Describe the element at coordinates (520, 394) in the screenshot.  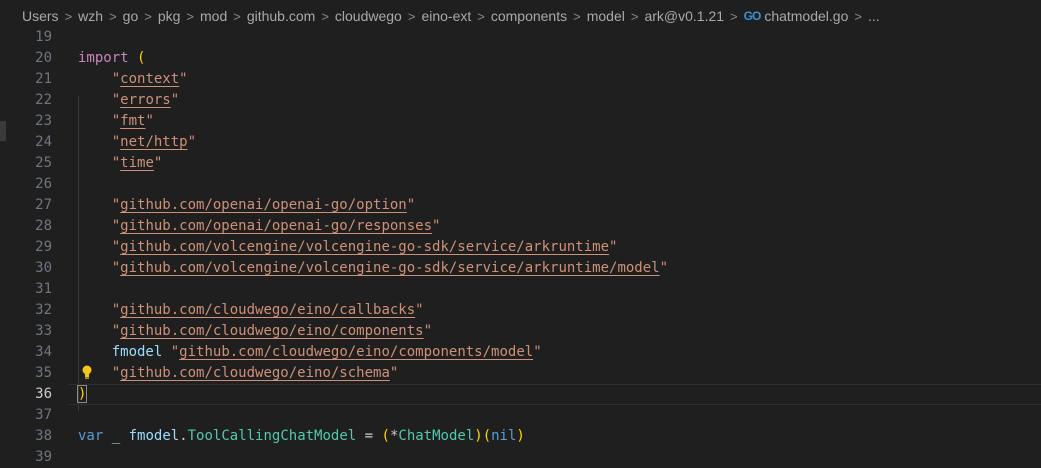
I see `code-line-current: 36)` at that location.